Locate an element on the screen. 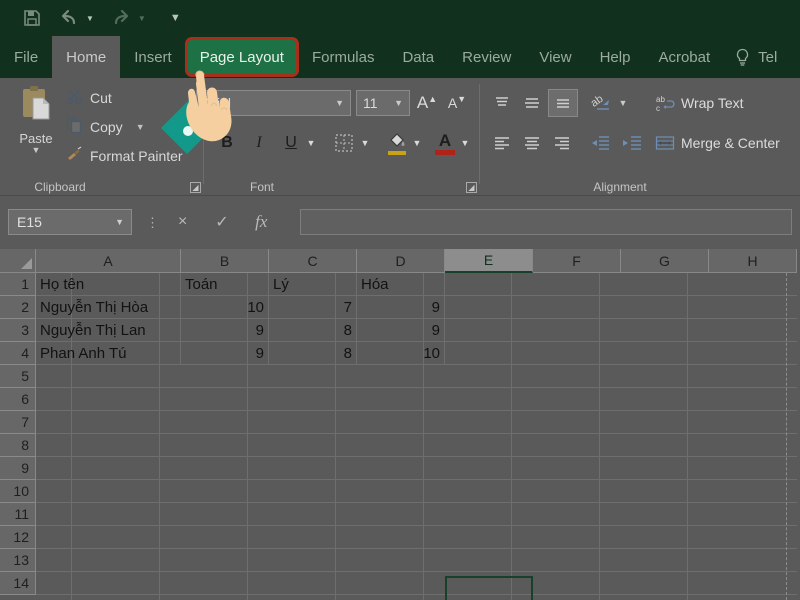 The image size is (800, 600). tab-view: View is located at coordinates (555, 57).